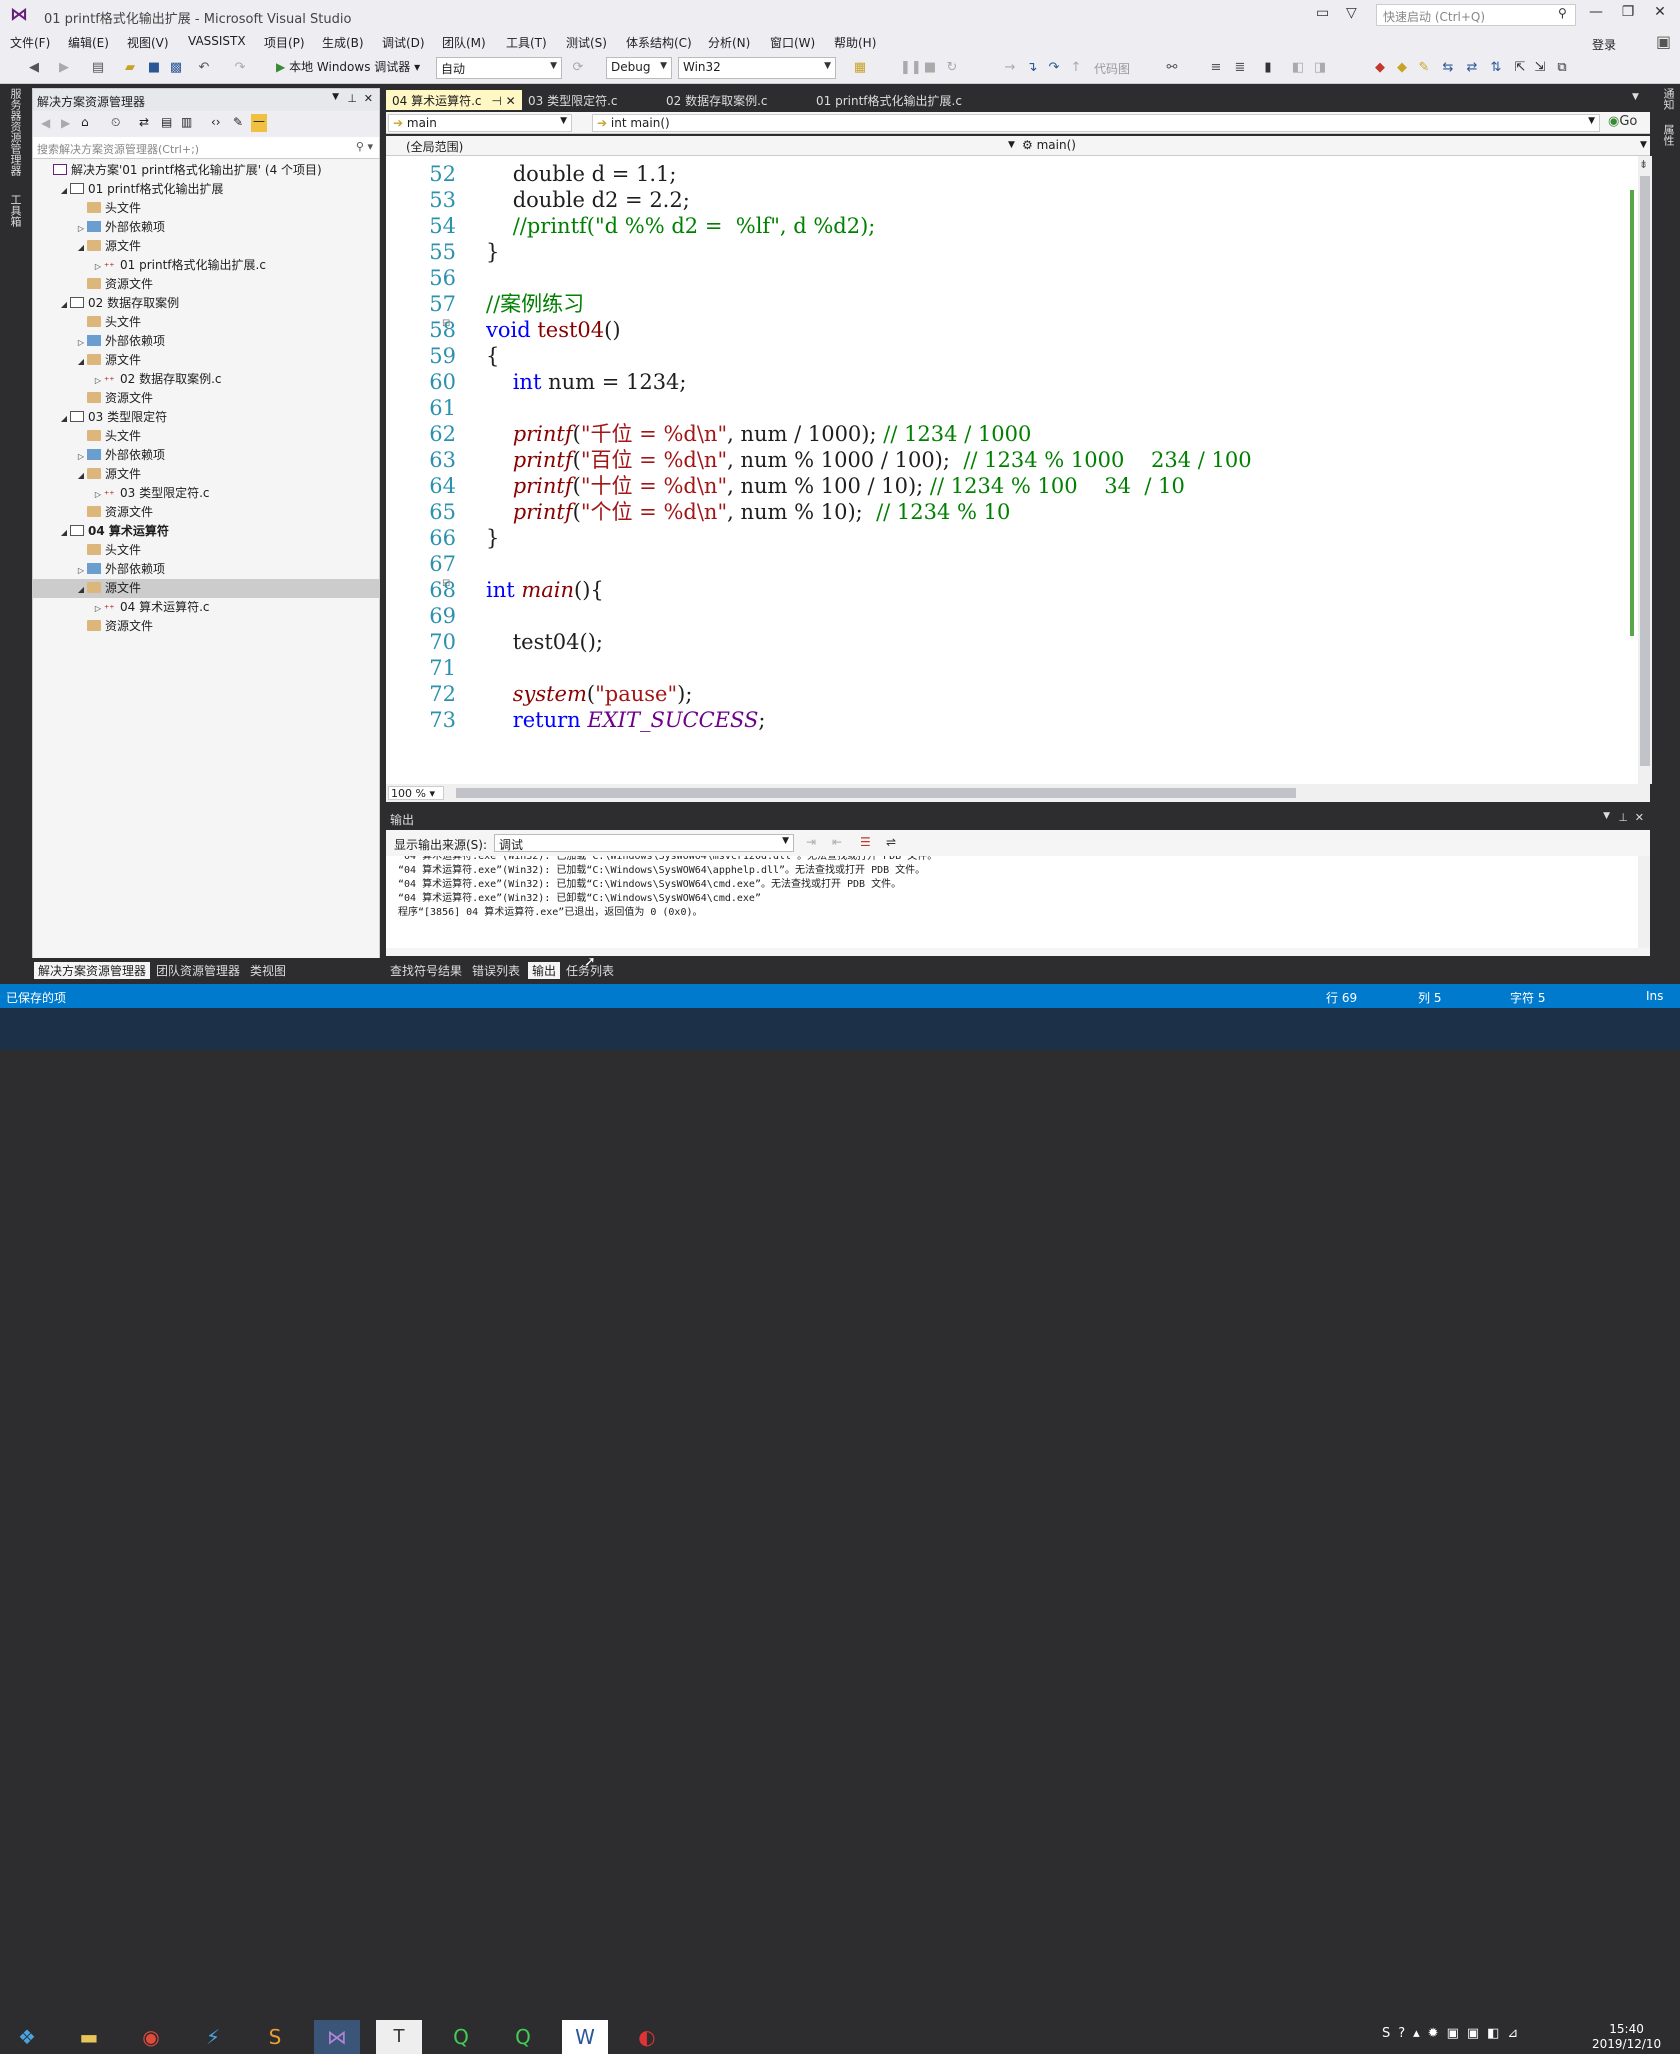 This screenshot has height=2054, width=1680. I want to click on tree-source-file: ▷ ⁺⁺ 02 数据存取案例.c, so click(206, 379).